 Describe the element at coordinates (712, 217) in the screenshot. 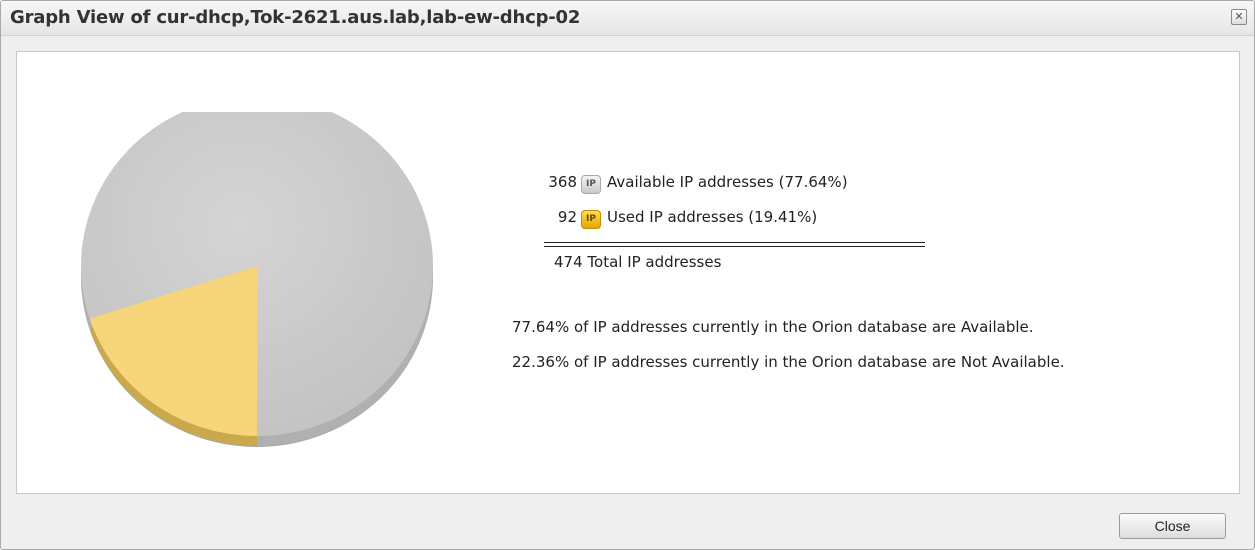

I see `used-label: Used IP addresses (19.41%)` at that location.